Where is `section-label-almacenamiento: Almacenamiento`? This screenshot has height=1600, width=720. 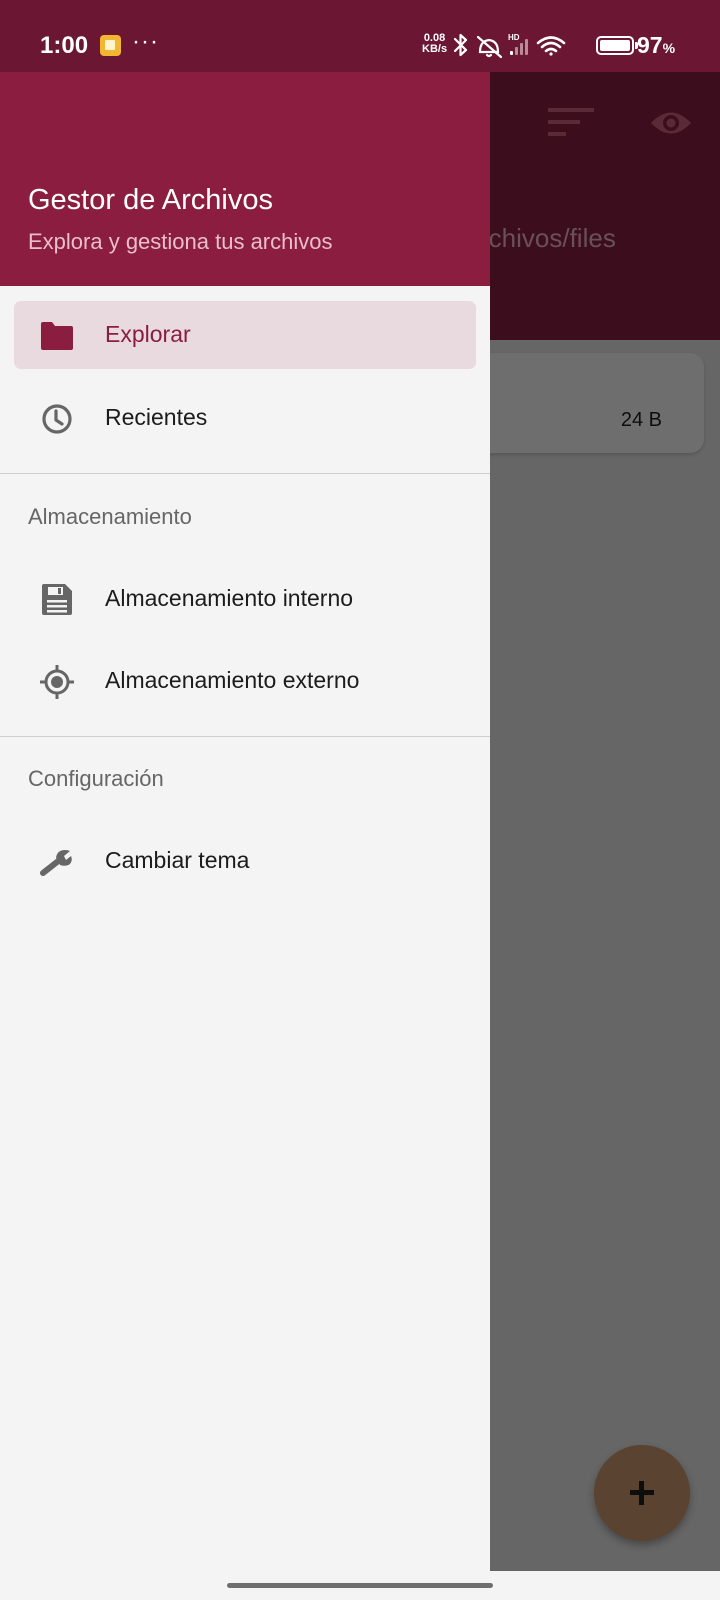 section-label-almacenamiento: Almacenamiento is located at coordinates (110, 516).